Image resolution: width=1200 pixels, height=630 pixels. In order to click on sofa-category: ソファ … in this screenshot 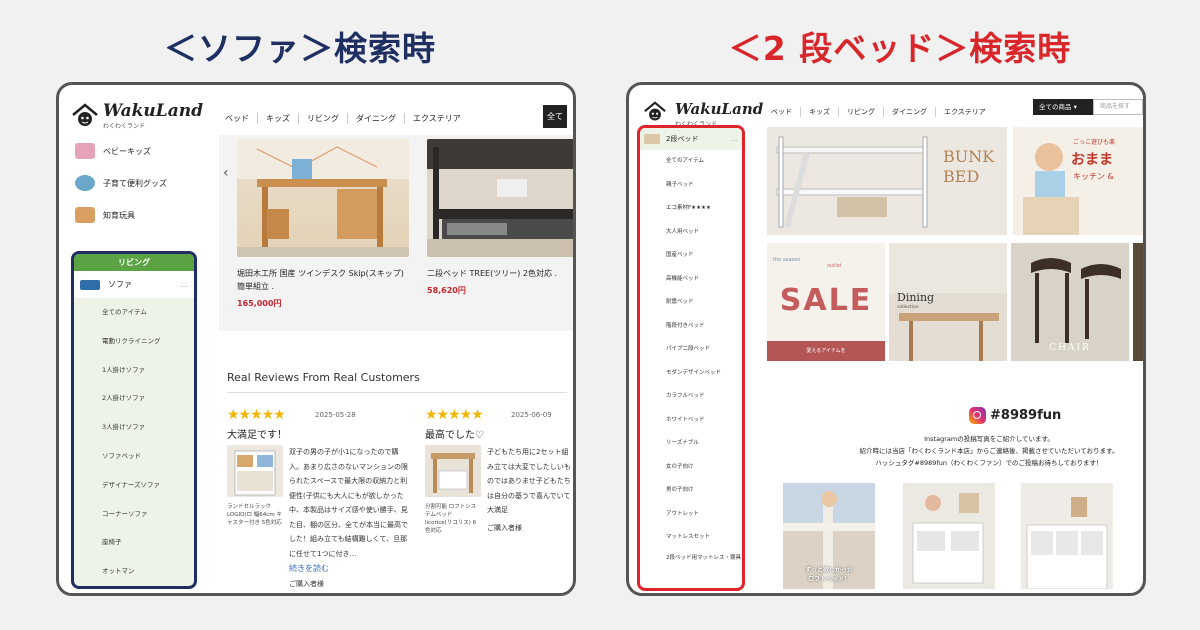, I will do `click(134, 284)`.